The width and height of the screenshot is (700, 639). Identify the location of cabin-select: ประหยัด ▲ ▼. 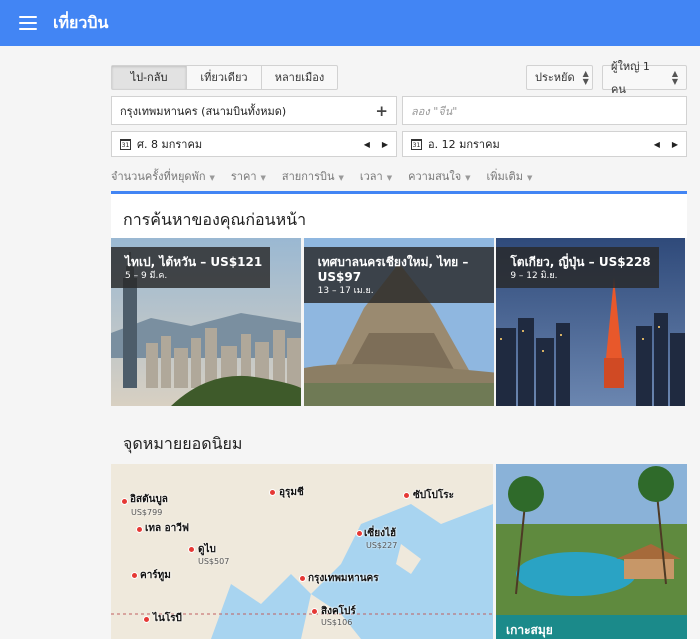
(559, 77).